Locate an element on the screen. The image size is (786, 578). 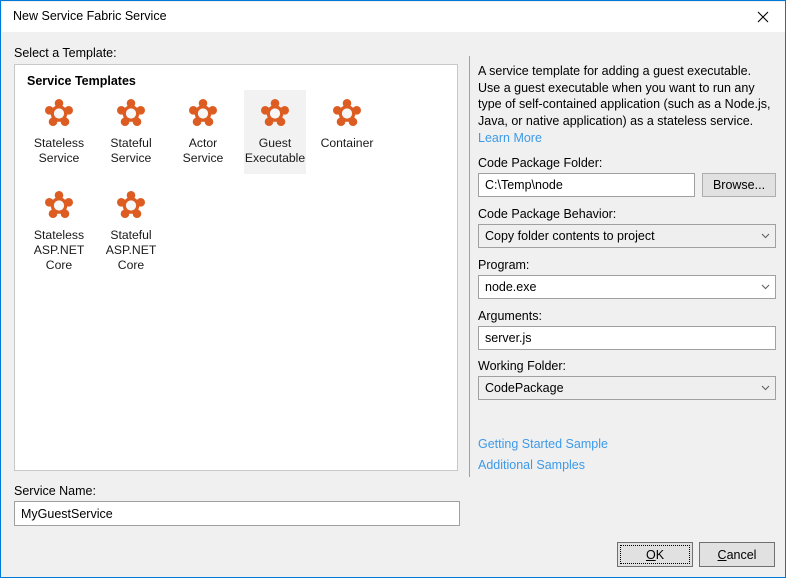
code-package-folder-label: Code Package Folder: is located at coordinates (540, 163).